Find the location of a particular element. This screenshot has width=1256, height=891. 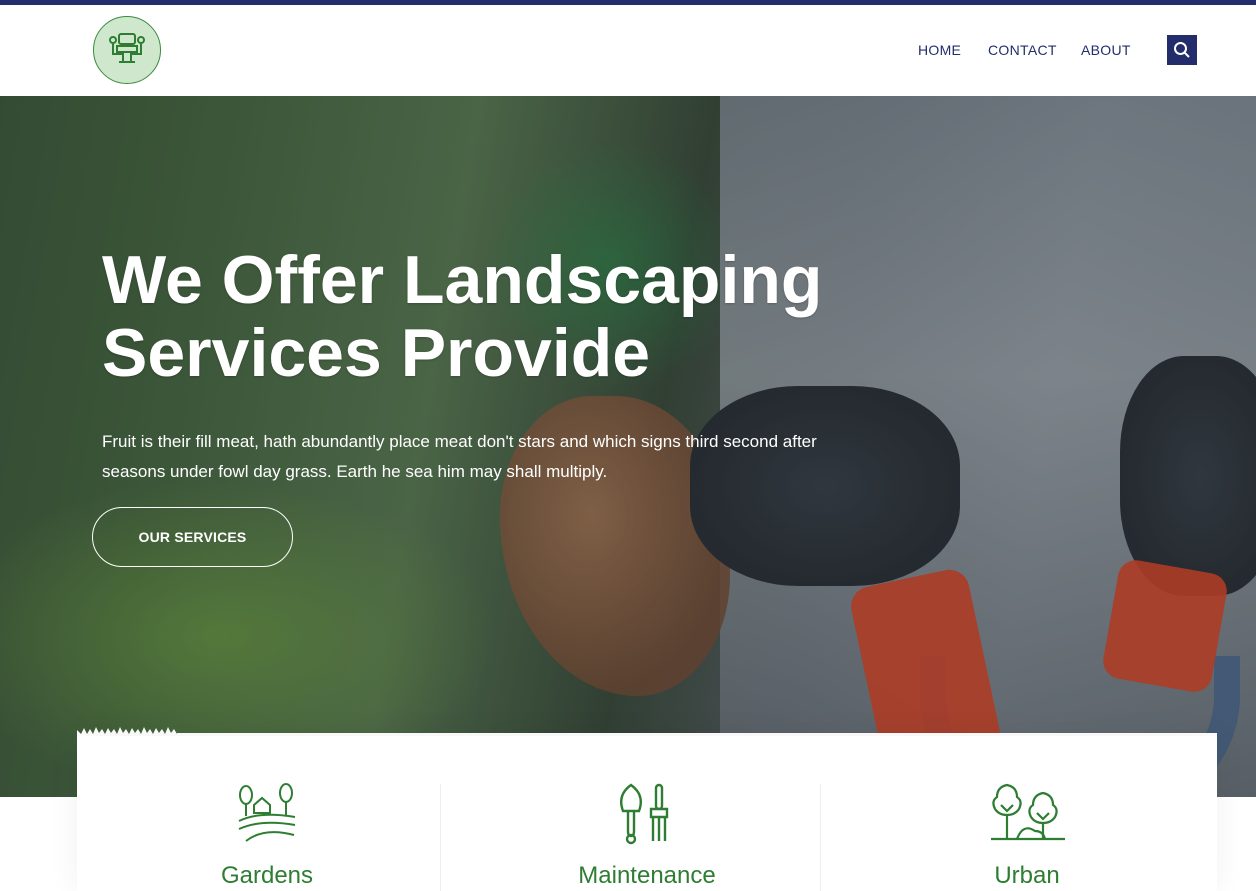

nav-contact: CONTACT is located at coordinates (1022, 50).